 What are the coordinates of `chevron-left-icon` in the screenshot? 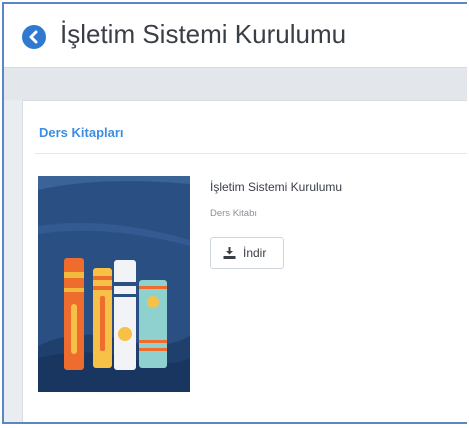 It's located at (33, 37).